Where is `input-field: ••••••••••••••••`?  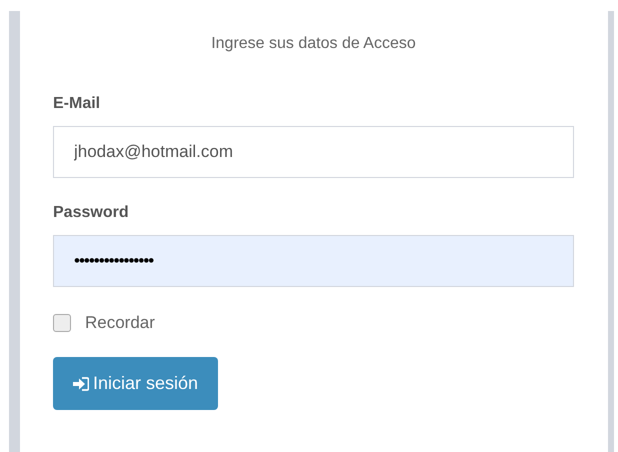 input-field: •••••••••••••••• is located at coordinates (313, 261).